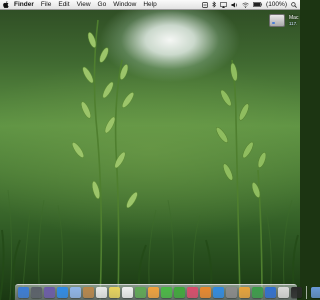 The width and height of the screenshot is (320, 300). What do you see at coordinates (46, 5) in the screenshot?
I see `menu-file: File` at bounding box center [46, 5].